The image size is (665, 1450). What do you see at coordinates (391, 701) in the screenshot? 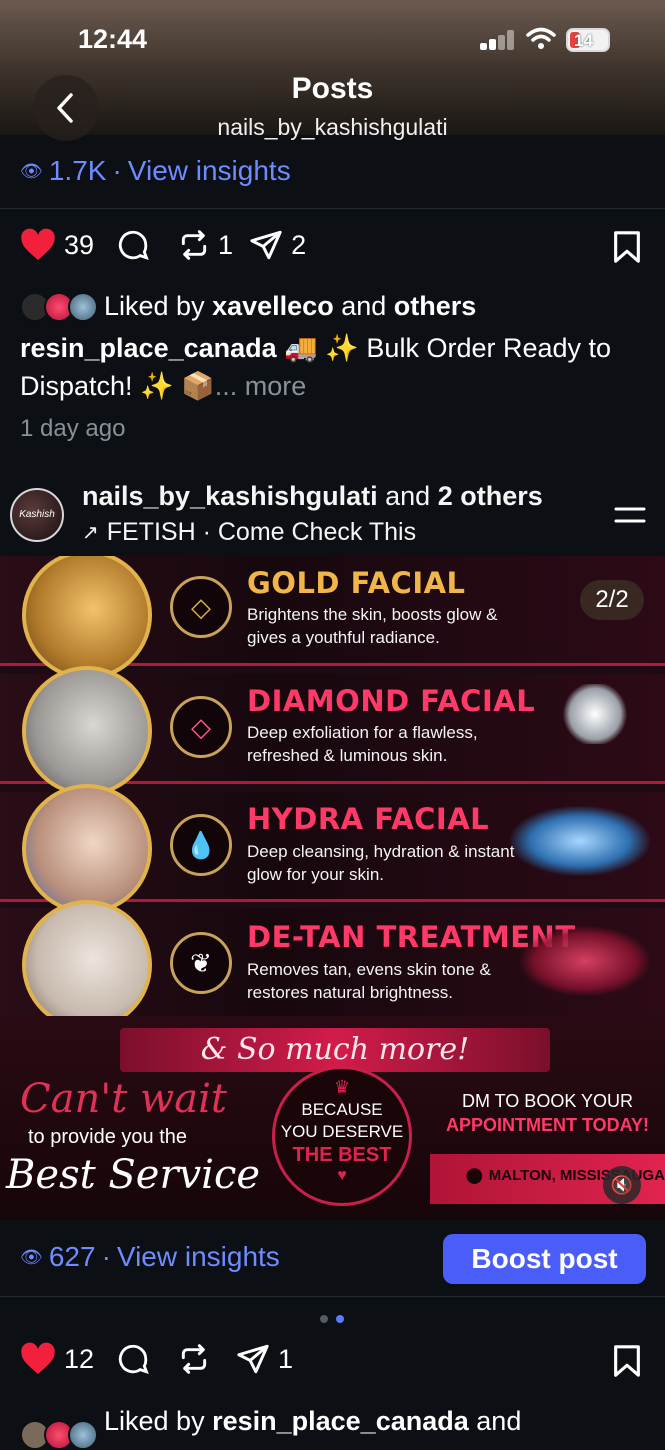
I see `service-title: DIAMOND FACIAL` at bounding box center [391, 701].